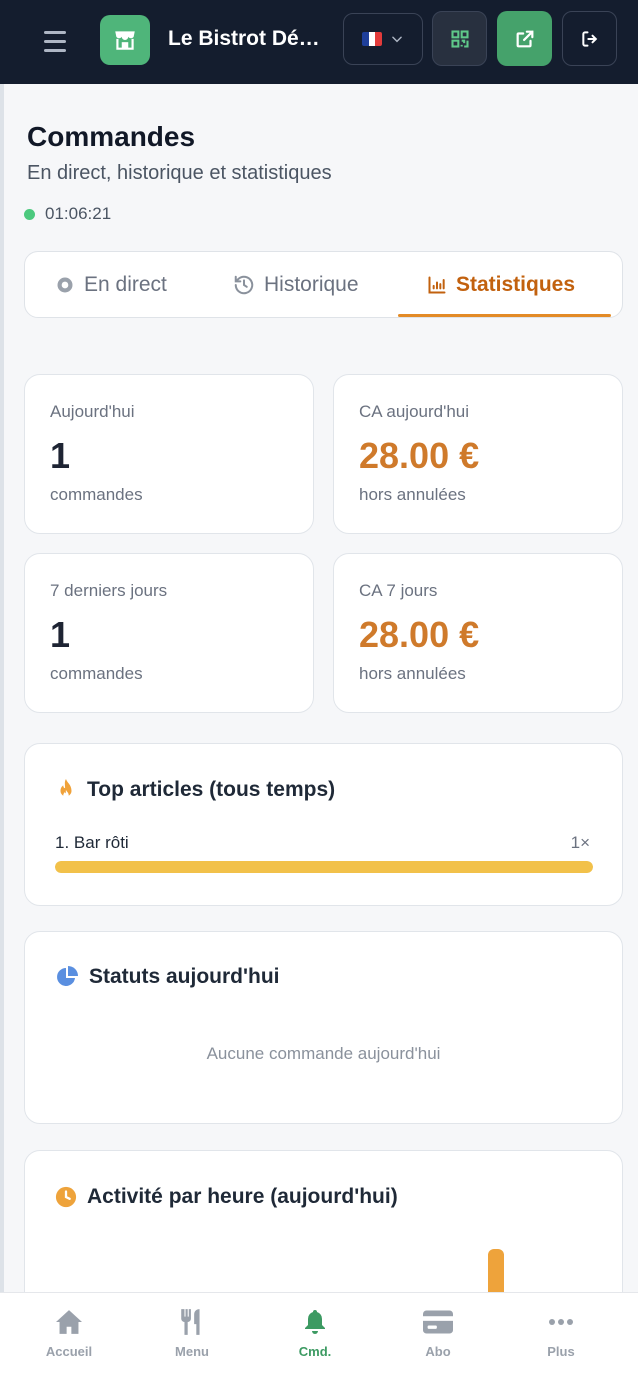 This screenshot has height=1376, width=638. Describe the element at coordinates (372, 39) in the screenshot. I see `france-flag-icon` at that location.